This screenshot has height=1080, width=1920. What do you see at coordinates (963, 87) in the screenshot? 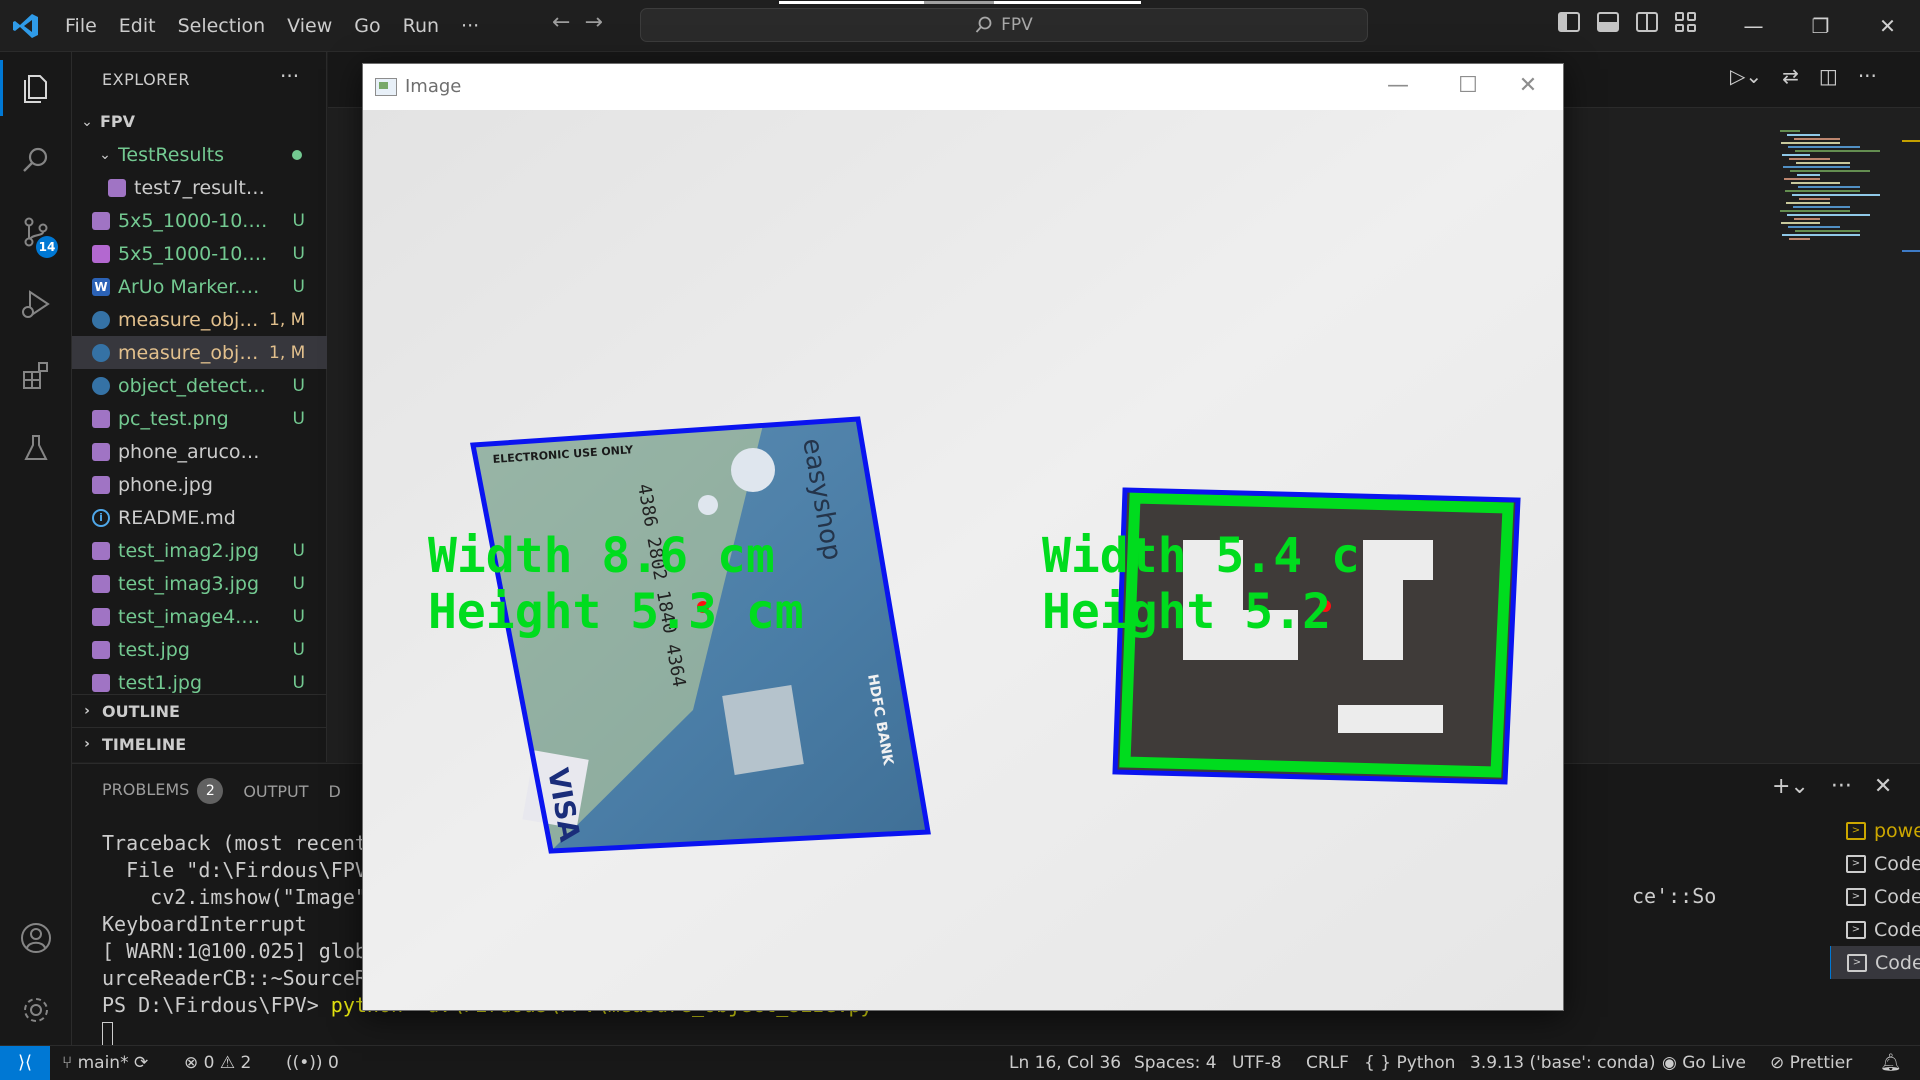
I see `image-window-titlebar: Image — ☐ ✕` at bounding box center [963, 87].